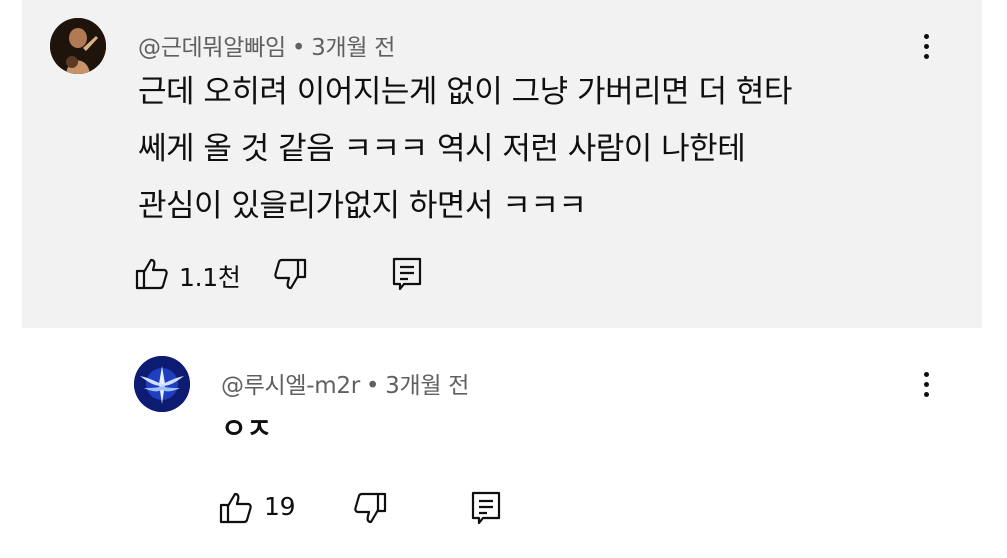 This screenshot has height=558, width=1007. I want to click on comment-line: ㅇㅈ, so click(246, 428).